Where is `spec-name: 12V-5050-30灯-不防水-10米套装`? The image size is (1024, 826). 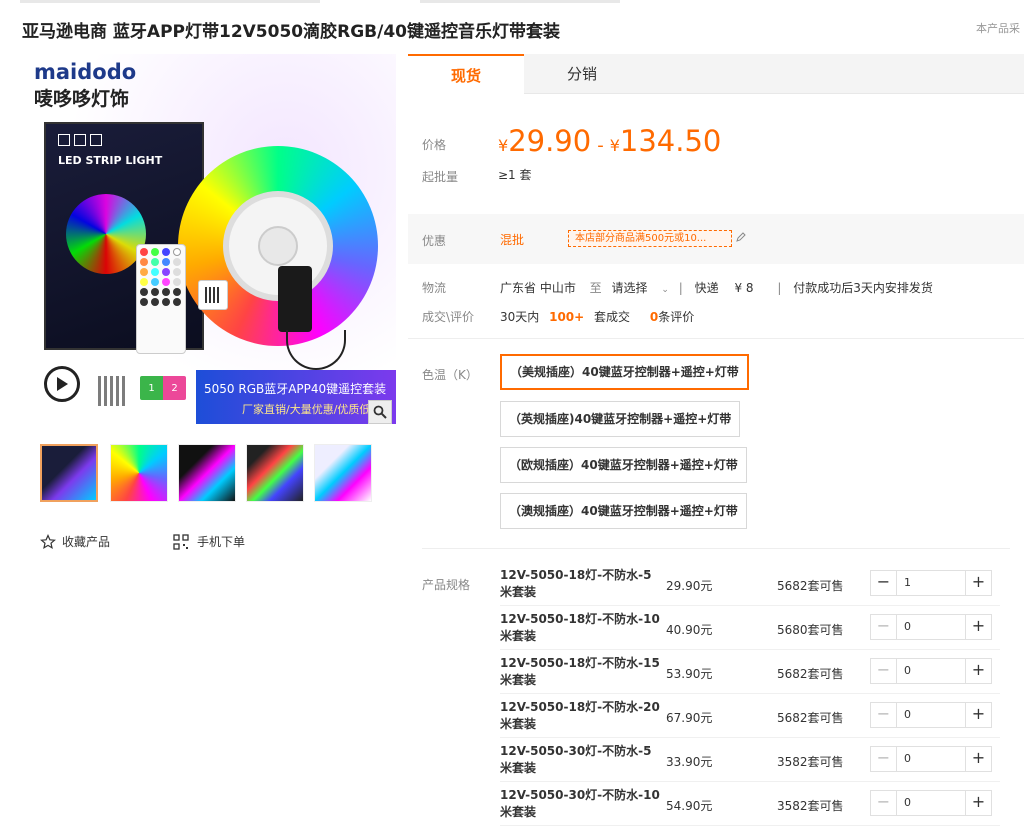
spec-name: 12V-5050-30灯-不防水-10米套装 is located at coordinates (580, 803).